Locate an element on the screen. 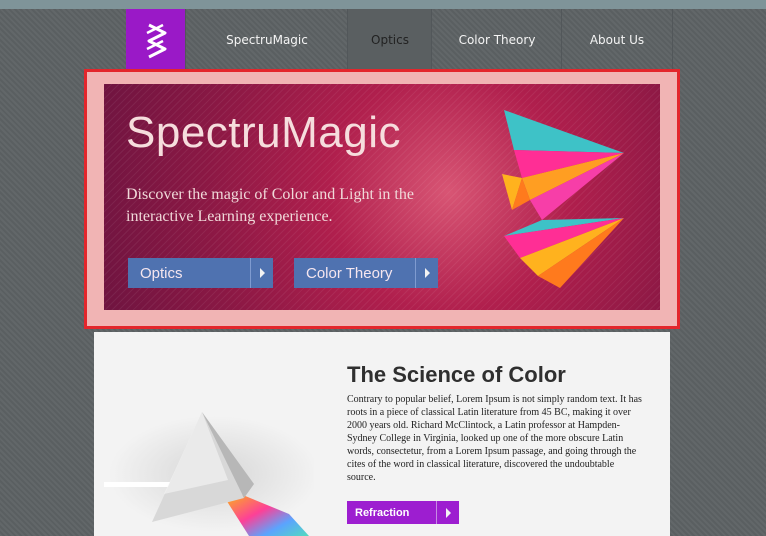 The height and width of the screenshot is (536, 766). nav-item-color-theory: Color Theory is located at coordinates (496, 40).